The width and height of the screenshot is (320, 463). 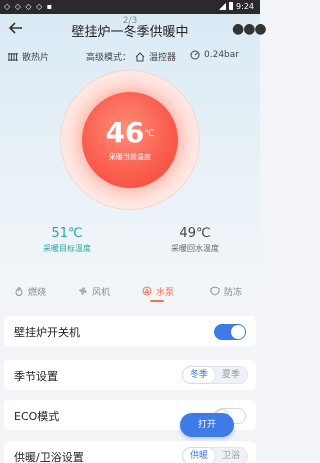 I want to click on return-temp-stat: 49℃ 采暖回水温度, so click(x=195, y=240).